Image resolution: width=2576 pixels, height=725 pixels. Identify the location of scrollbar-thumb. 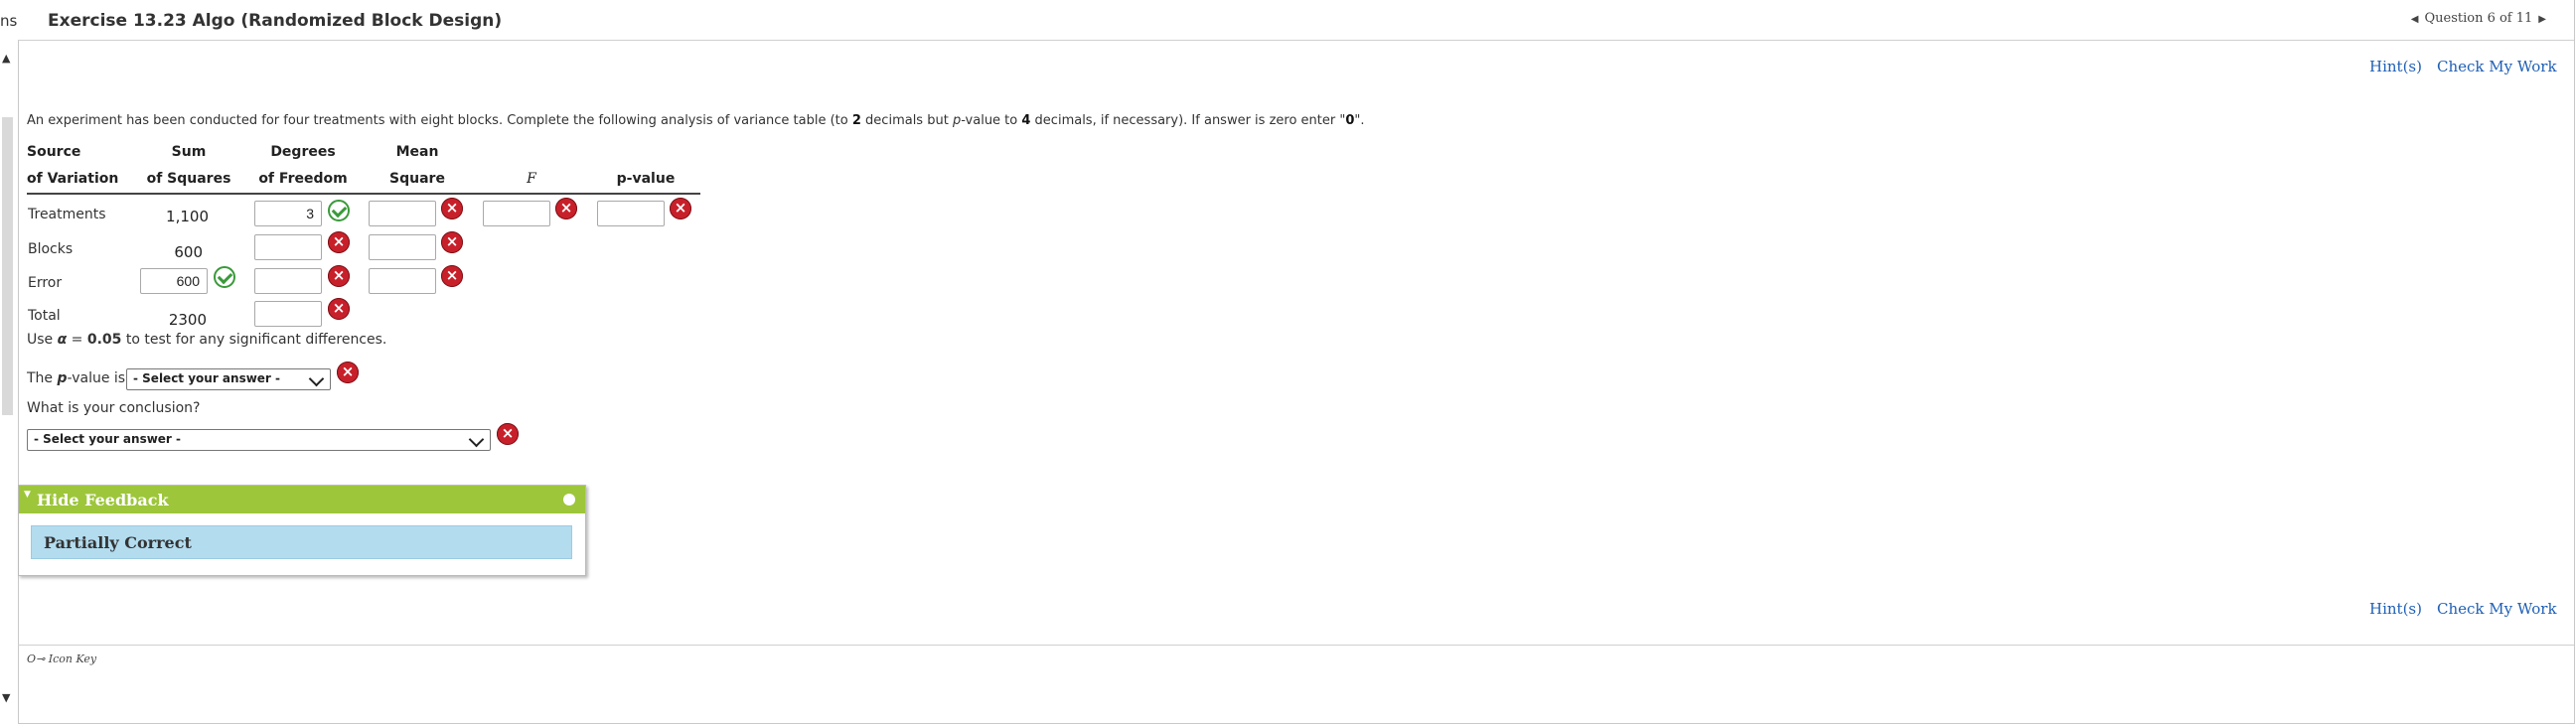
(8, 266).